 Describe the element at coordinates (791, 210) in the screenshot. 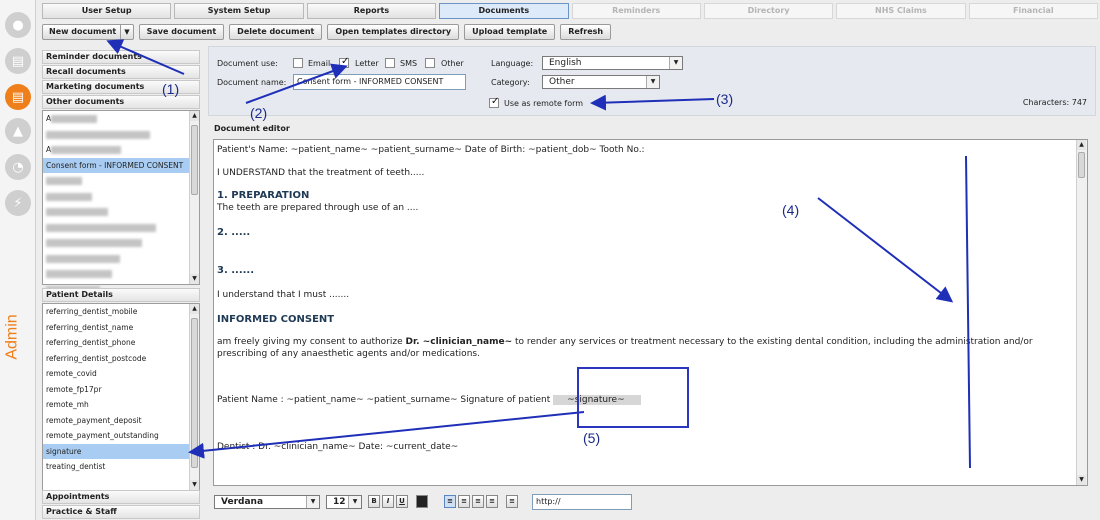

I see `annotation-label-4: (4)` at that location.